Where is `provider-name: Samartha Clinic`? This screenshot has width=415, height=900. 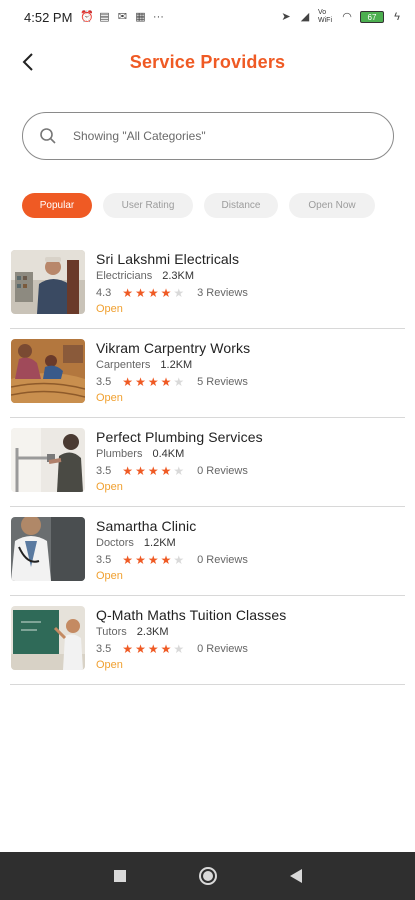
provider-name: Samartha Clinic is located at coordinates (146, 526).